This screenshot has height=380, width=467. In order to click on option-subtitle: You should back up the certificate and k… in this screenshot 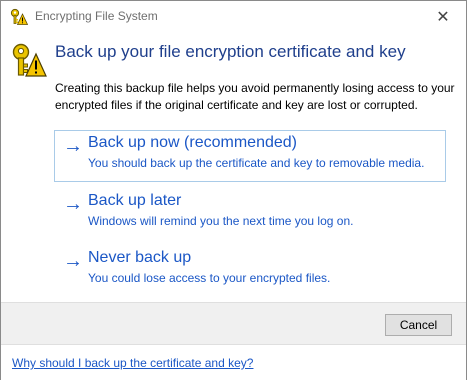, I will do `click(256, 163)`.